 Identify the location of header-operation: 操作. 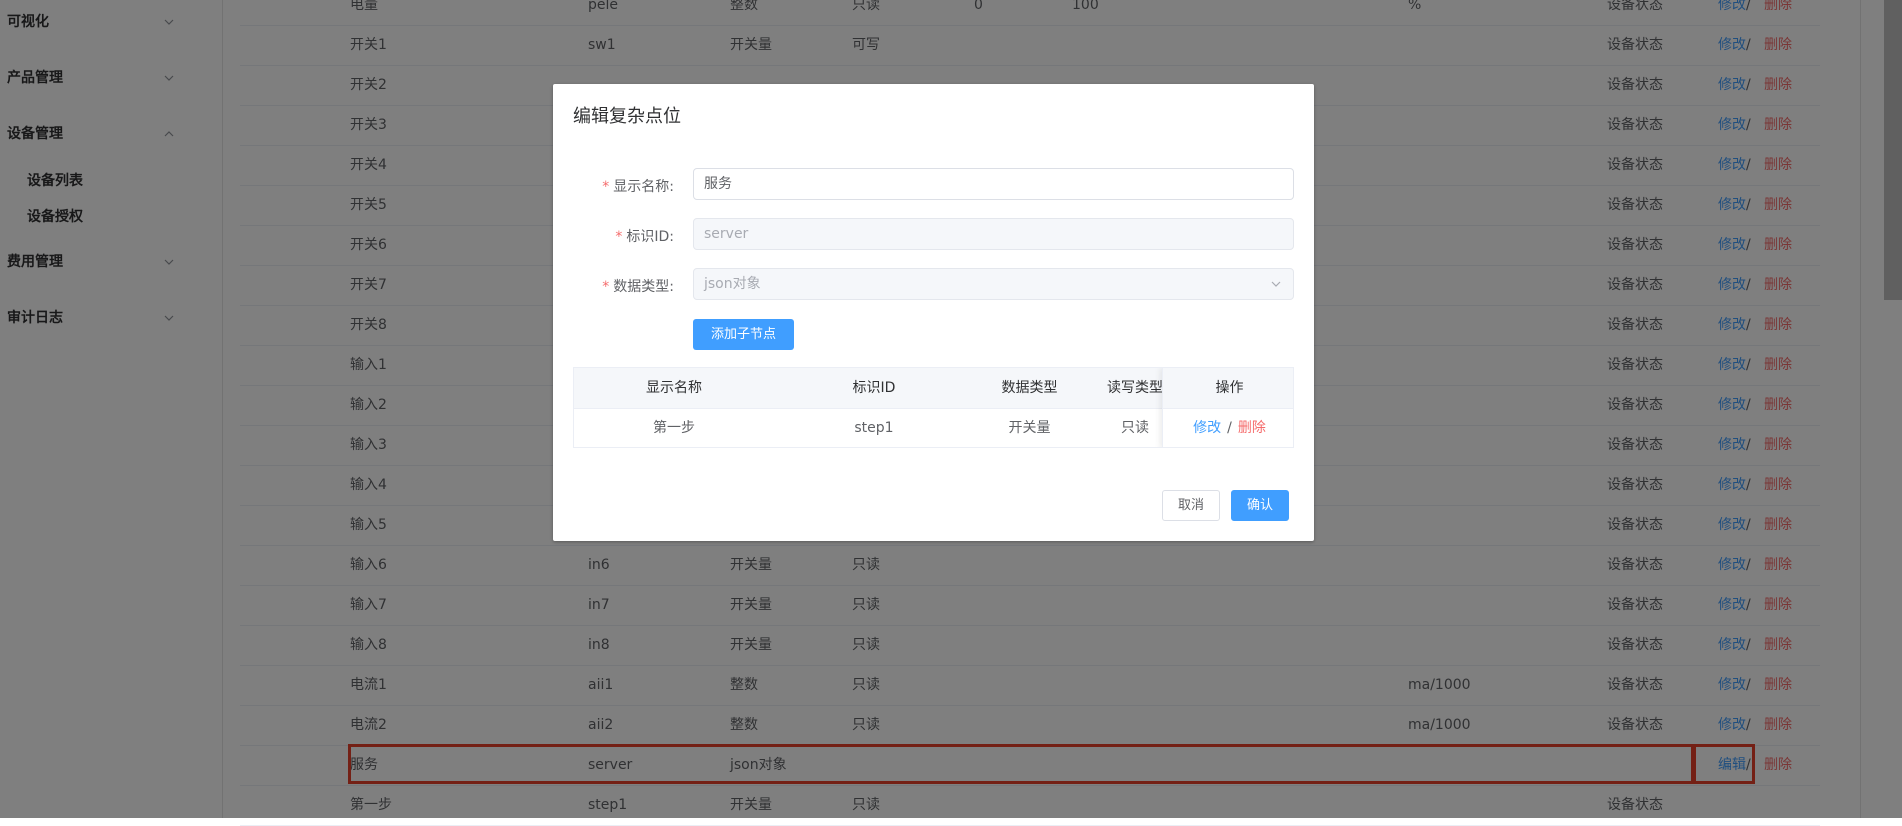
(1228, 388).